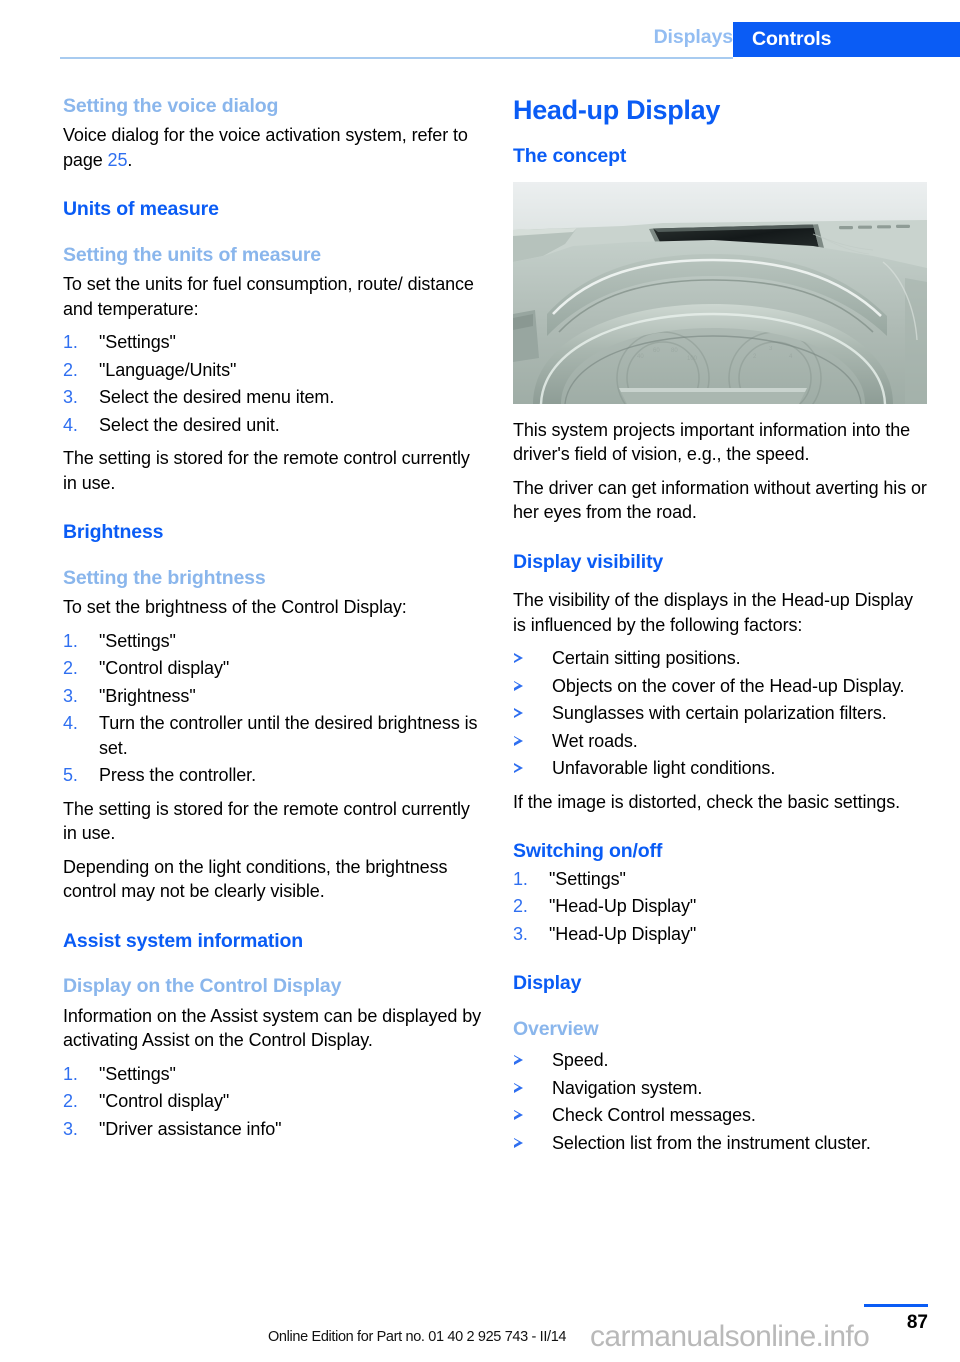 The width and height of the screenshot is (960, 1362). Describe the element at coordinates (617, 110) in the screenshot. I see `page-title: Head-up Display` at that location.